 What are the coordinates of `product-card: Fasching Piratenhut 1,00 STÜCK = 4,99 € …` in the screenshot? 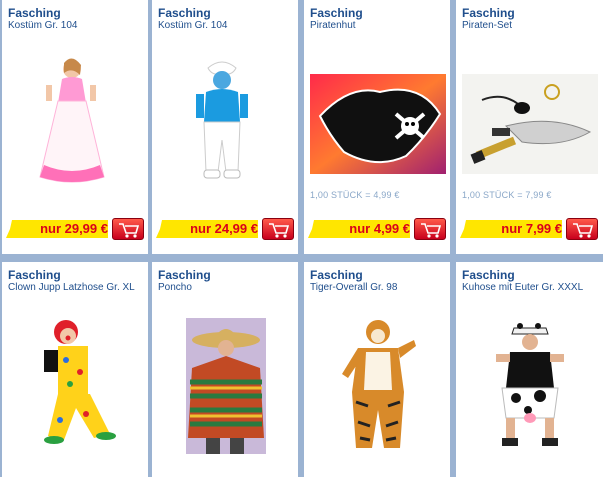 It's located at (377, 127).